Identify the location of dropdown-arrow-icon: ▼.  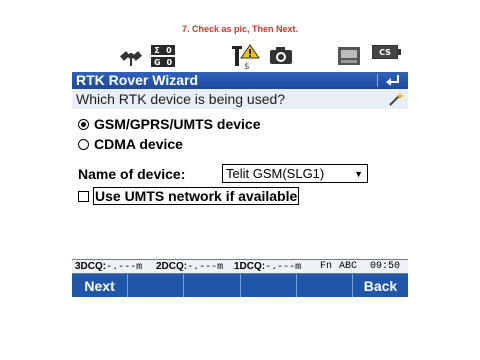
(358, 174).